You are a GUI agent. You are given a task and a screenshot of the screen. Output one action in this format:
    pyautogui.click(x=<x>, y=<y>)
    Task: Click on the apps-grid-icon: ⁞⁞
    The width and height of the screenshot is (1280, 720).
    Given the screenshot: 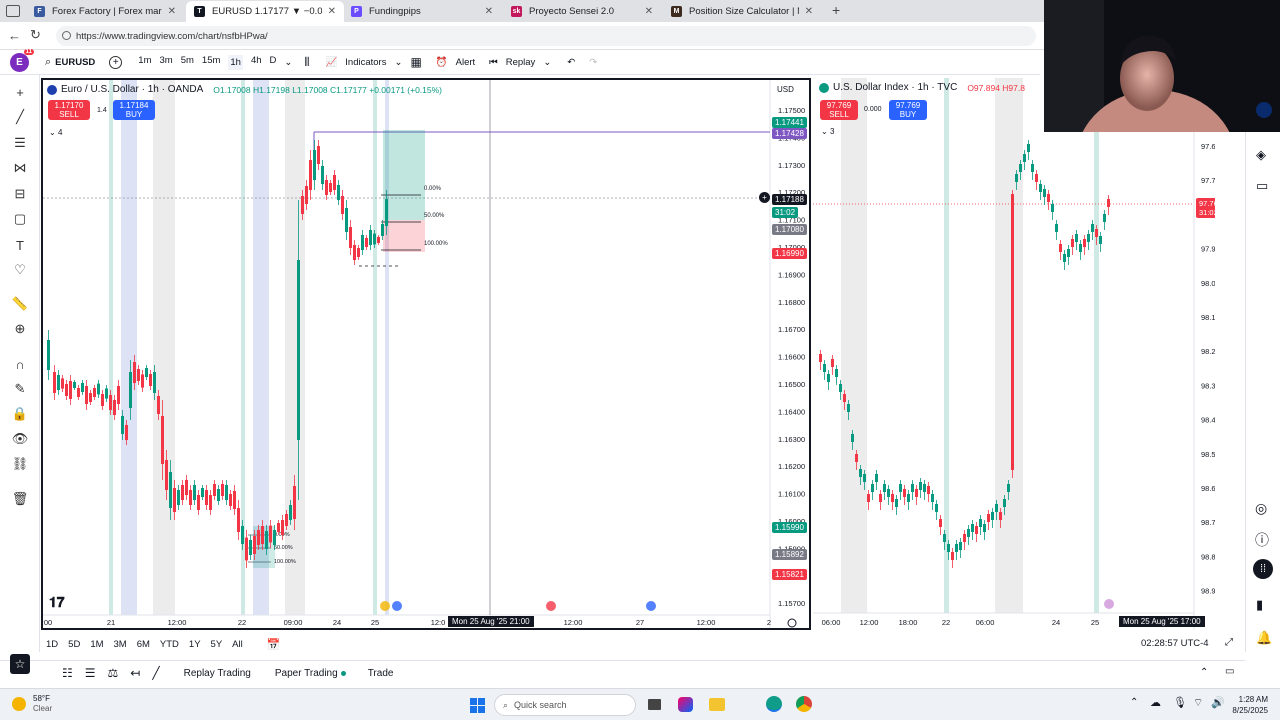 What is the action you would take?
    pyautogui.click(x=1263, y=569)
    